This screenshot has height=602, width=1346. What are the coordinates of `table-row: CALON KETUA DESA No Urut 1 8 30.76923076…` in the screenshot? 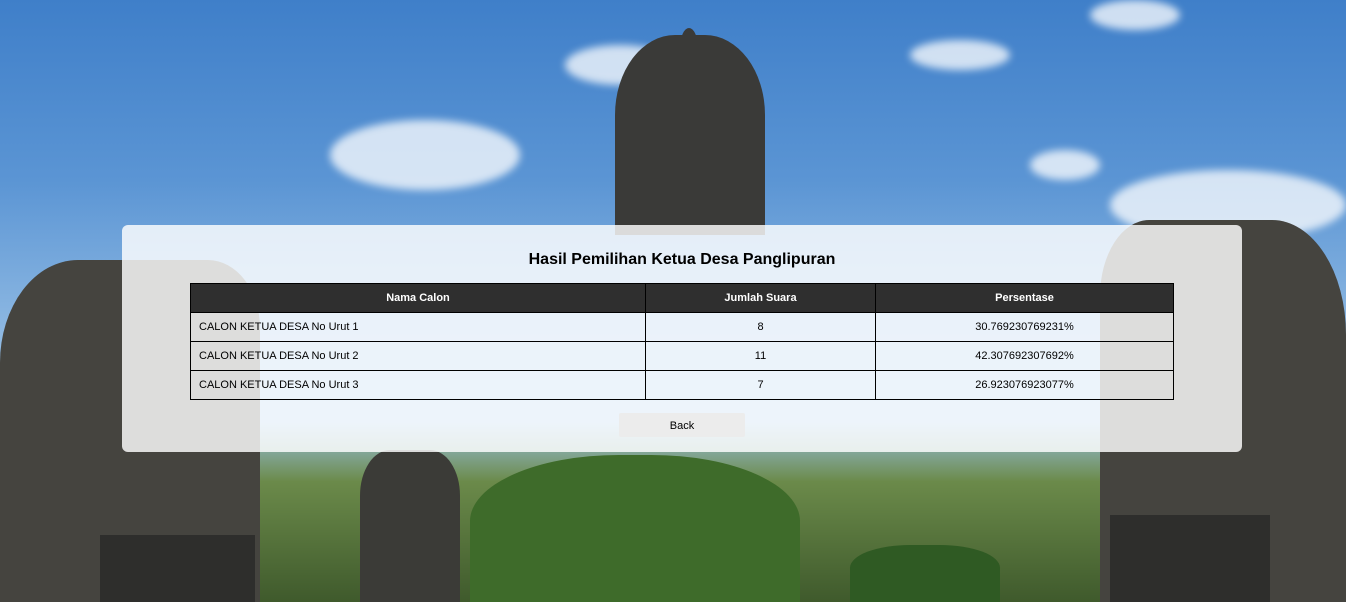 It's located at (682, 327).